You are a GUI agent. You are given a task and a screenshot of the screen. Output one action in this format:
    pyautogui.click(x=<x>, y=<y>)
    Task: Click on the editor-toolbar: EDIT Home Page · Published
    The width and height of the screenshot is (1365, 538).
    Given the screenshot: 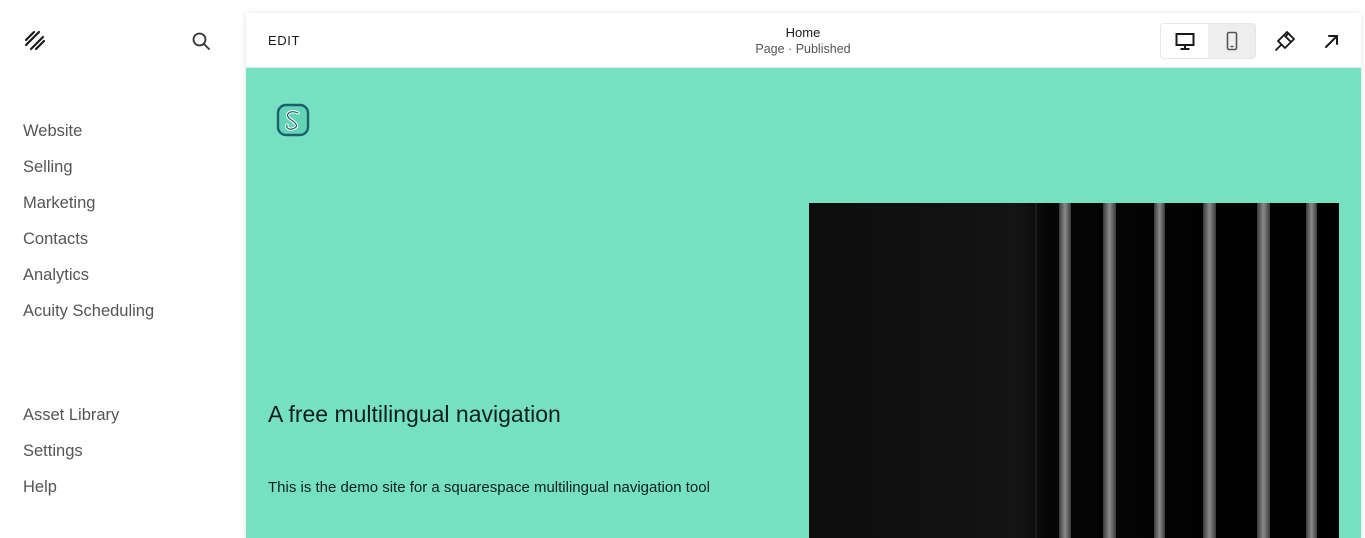 What is the action you would take?
    pyautogui.click(x=803, y=40)
    